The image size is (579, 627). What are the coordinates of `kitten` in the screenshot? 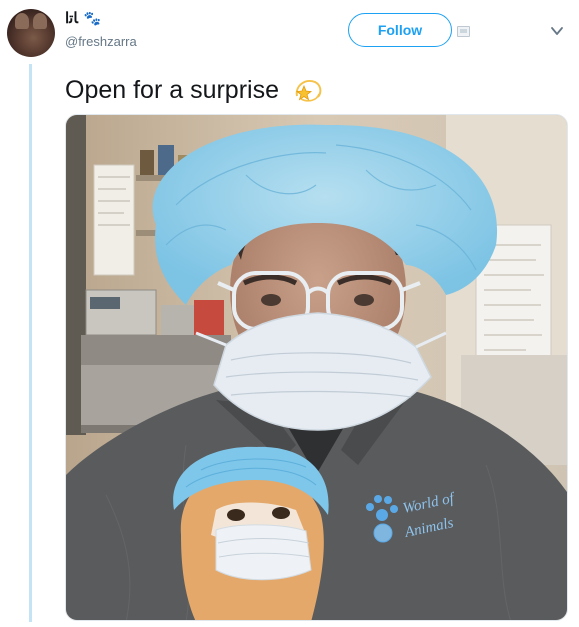 It's located at (251, 533).